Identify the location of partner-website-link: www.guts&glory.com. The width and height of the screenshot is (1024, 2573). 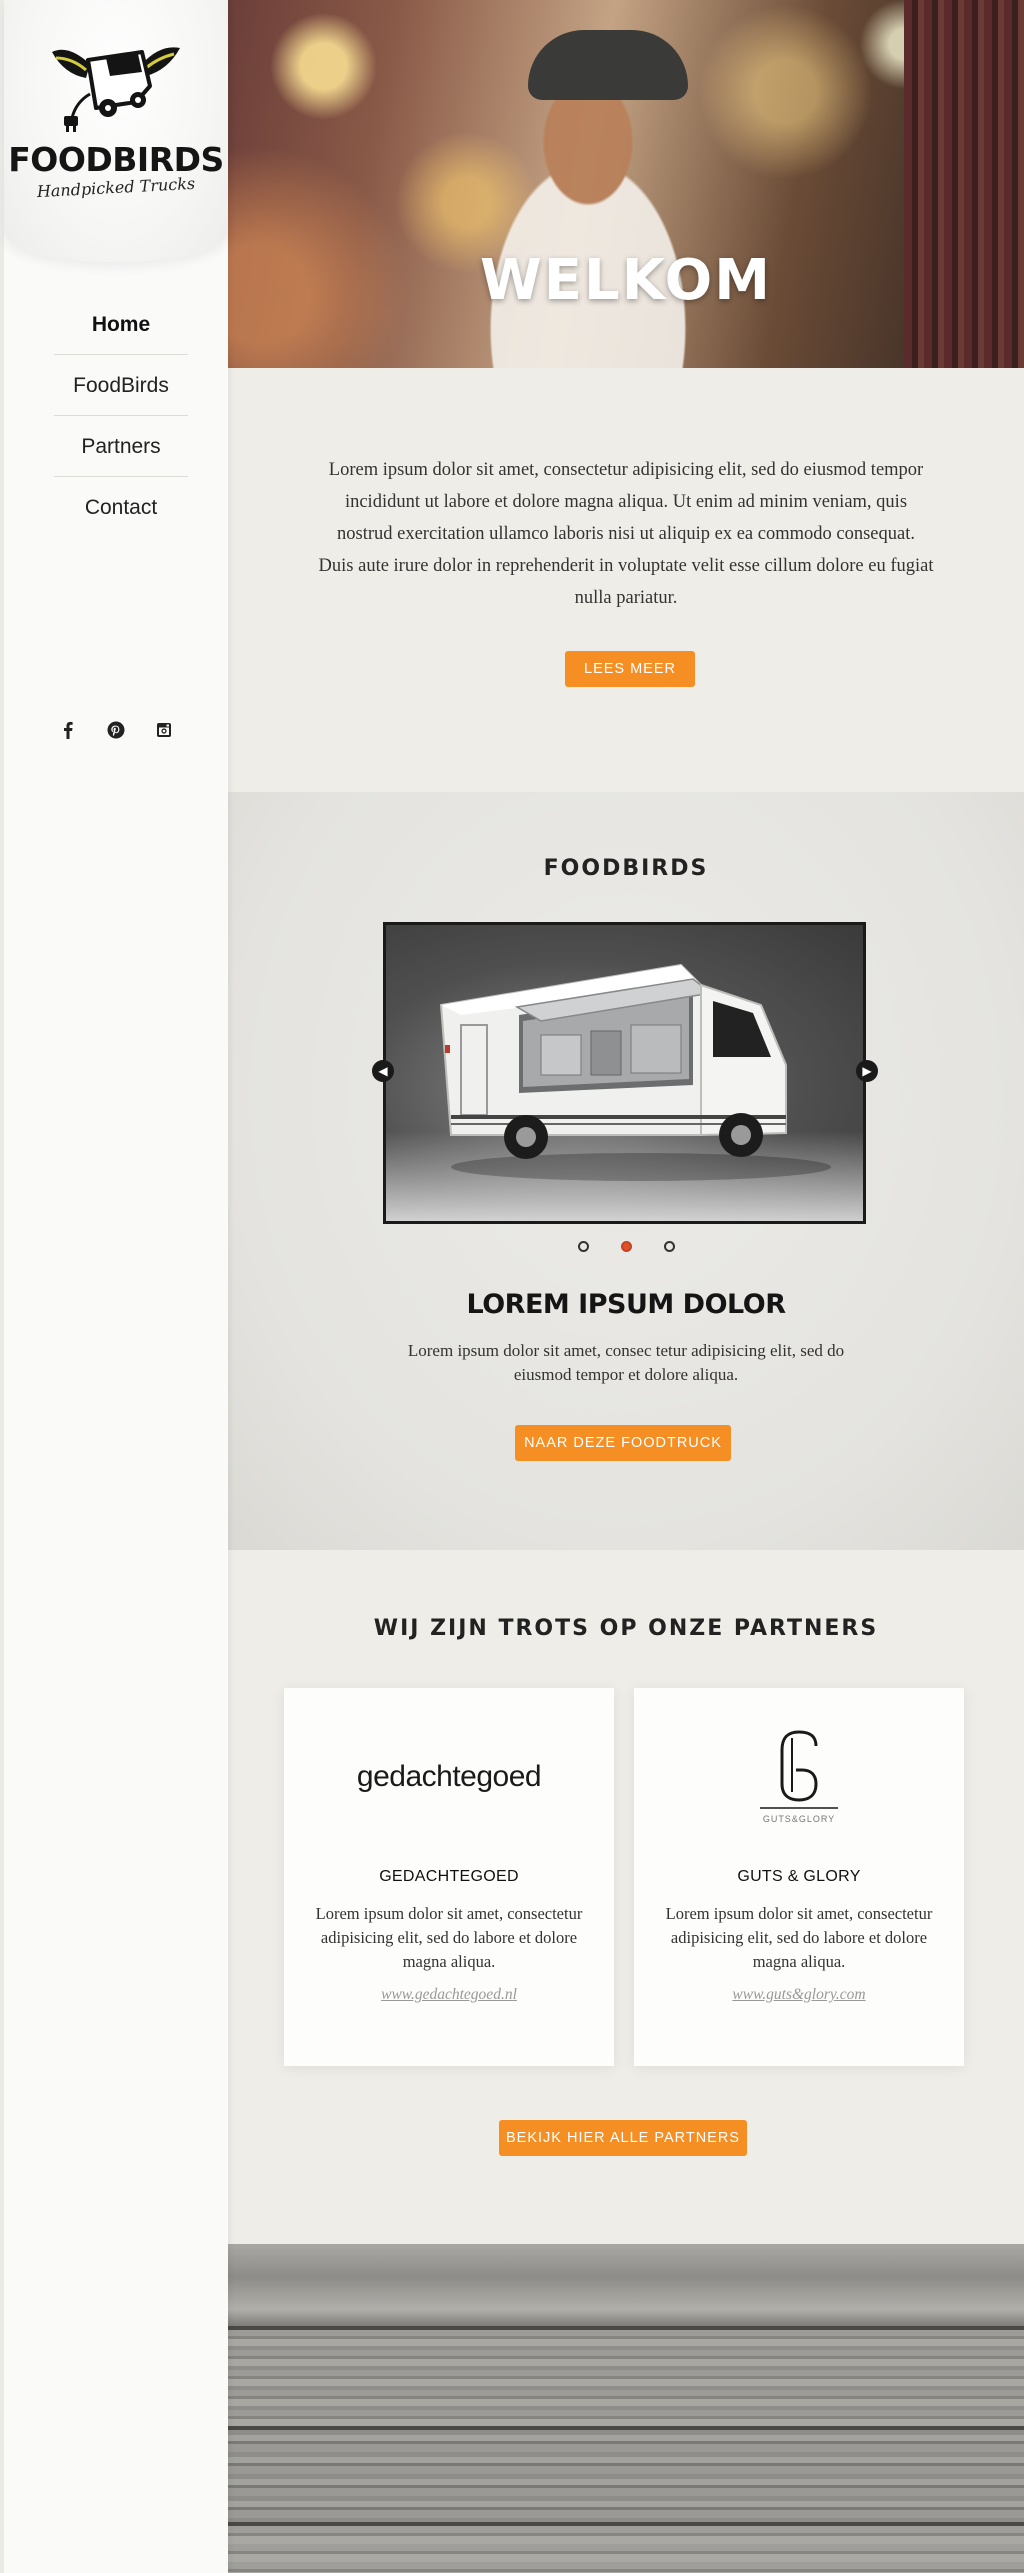
(799, 1995).